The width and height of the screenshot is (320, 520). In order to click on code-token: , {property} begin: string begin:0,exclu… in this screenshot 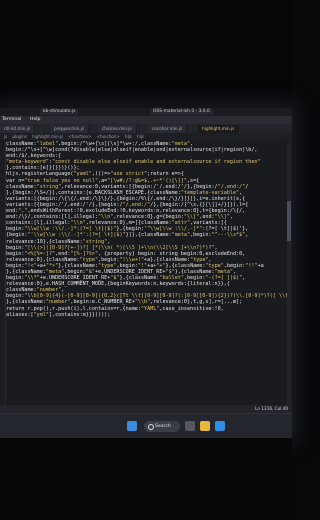, I will do `click(172, 253)`.